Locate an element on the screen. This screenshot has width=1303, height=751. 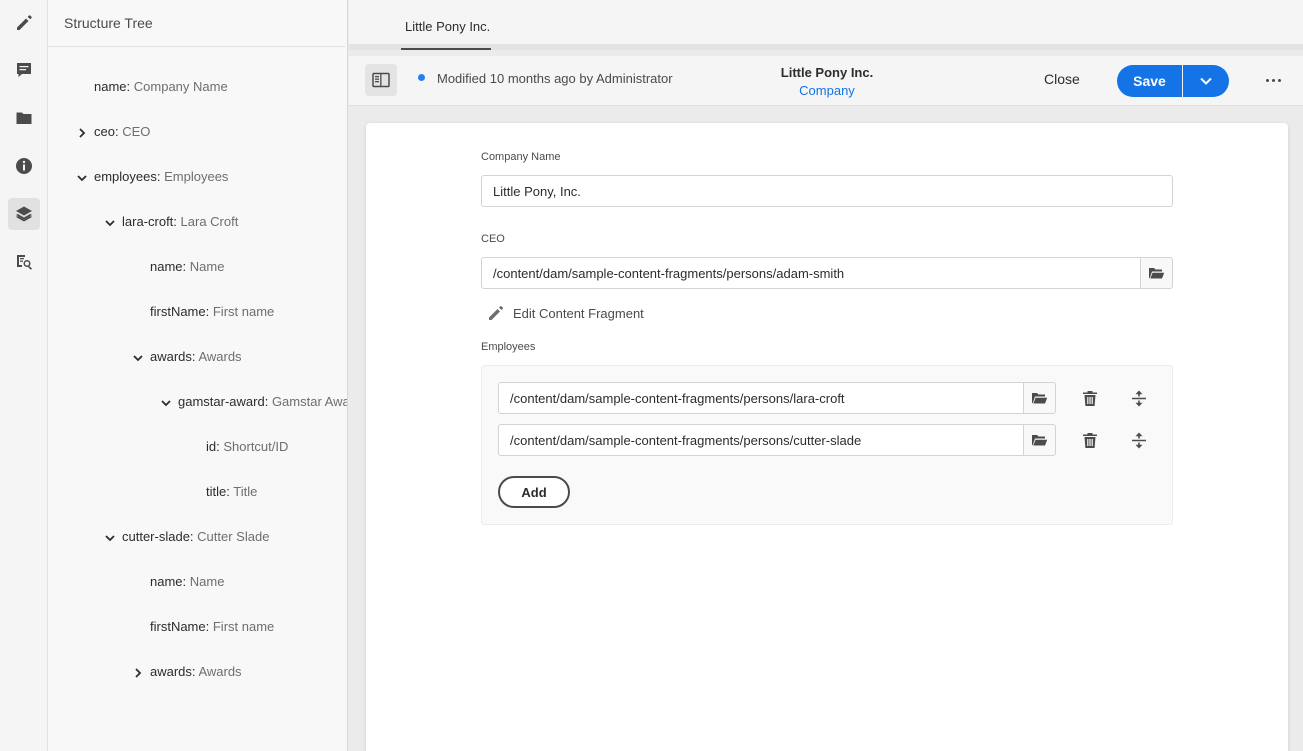
toggle-side-panel-button is located at coordinates (381, 80).